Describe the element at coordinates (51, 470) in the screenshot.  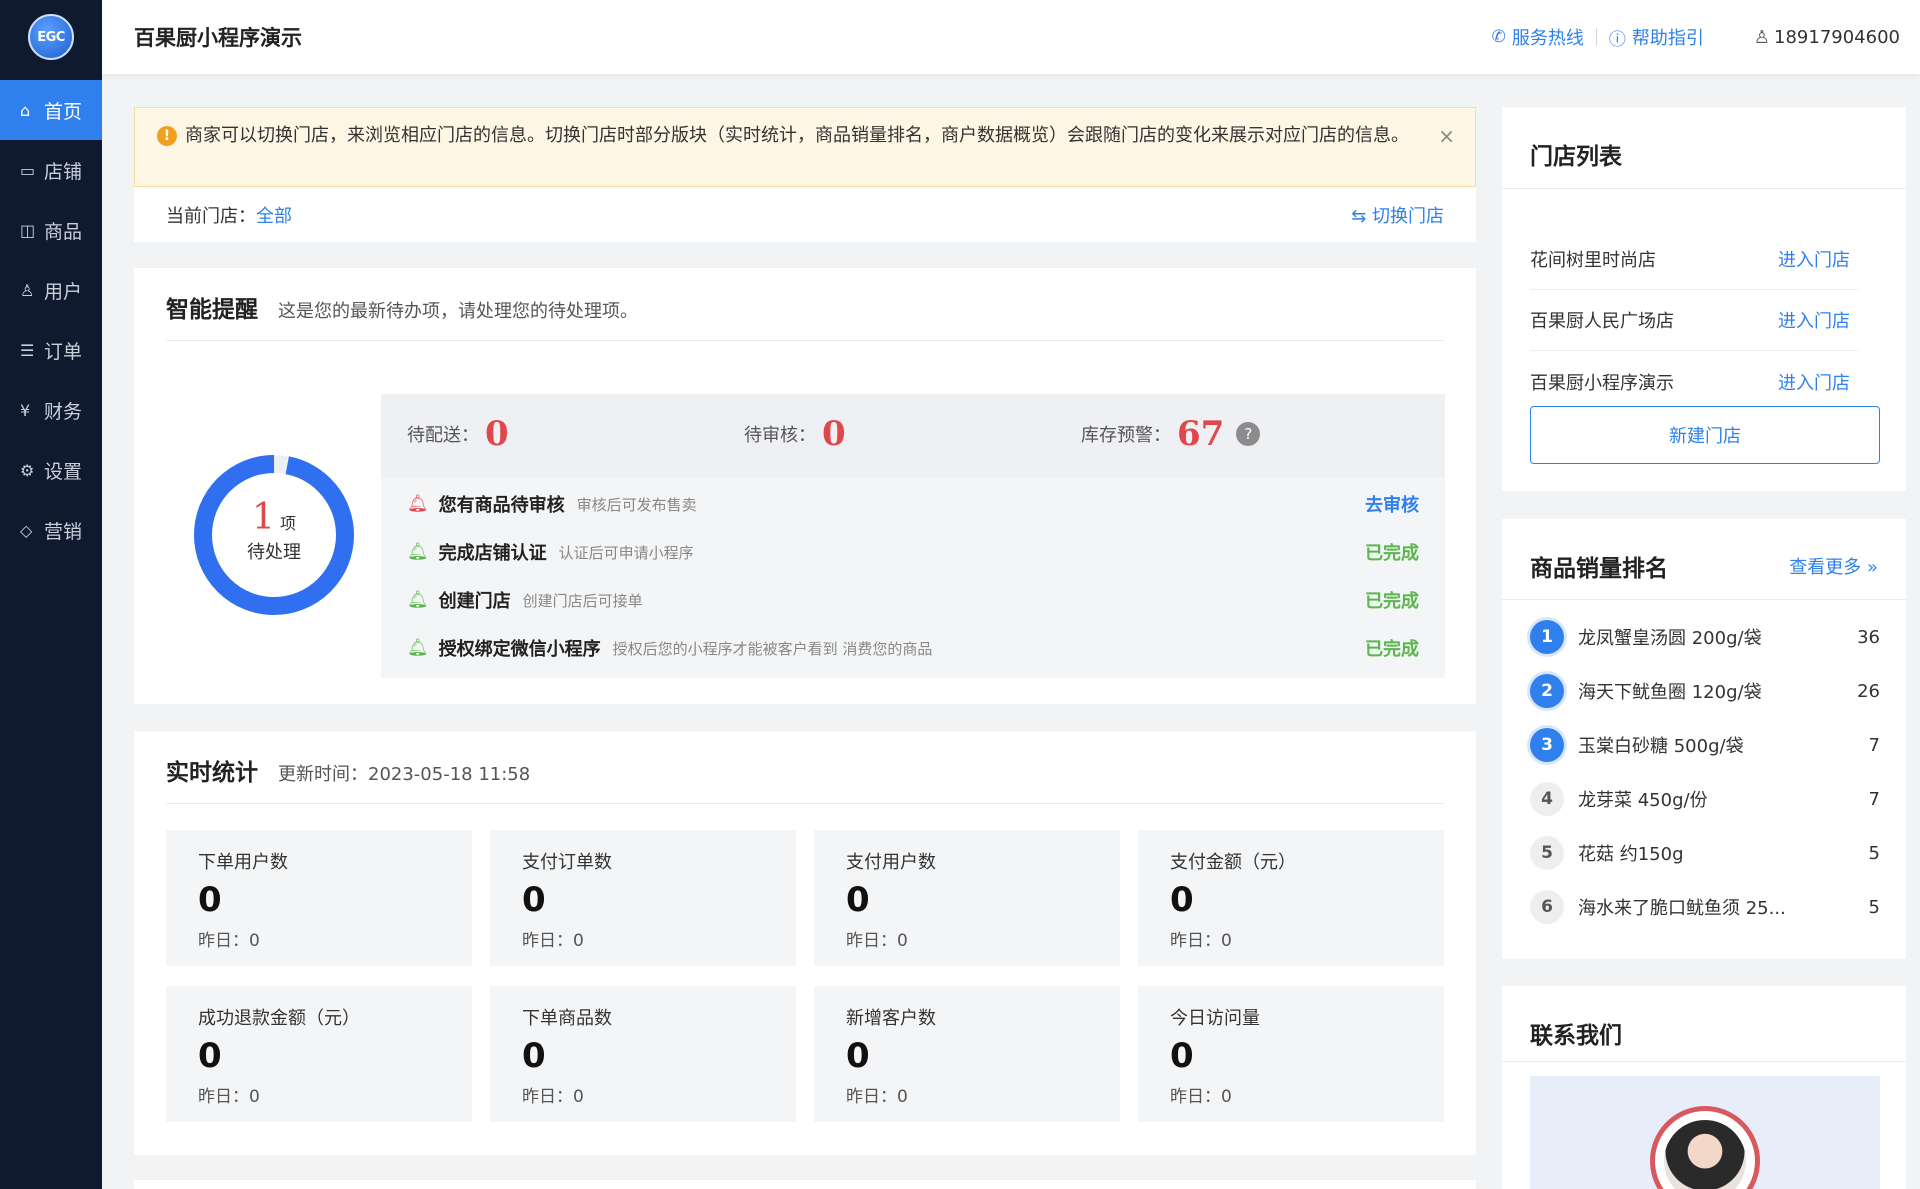
I see `sidebar-item-settings: ⚙ 设置` at that location.